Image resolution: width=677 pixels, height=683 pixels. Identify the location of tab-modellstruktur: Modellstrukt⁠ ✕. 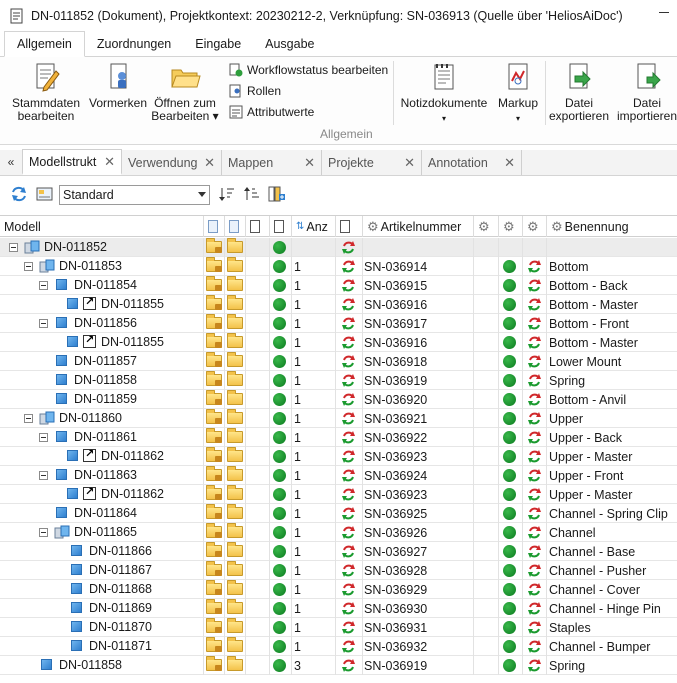
(72, 162).